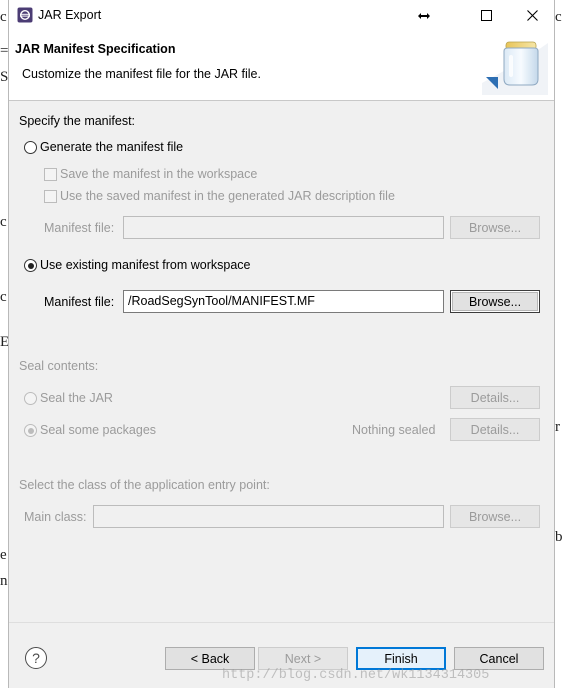 The image size is (563, 695). I want to click on seal-packages-radio, so click(30, 430).